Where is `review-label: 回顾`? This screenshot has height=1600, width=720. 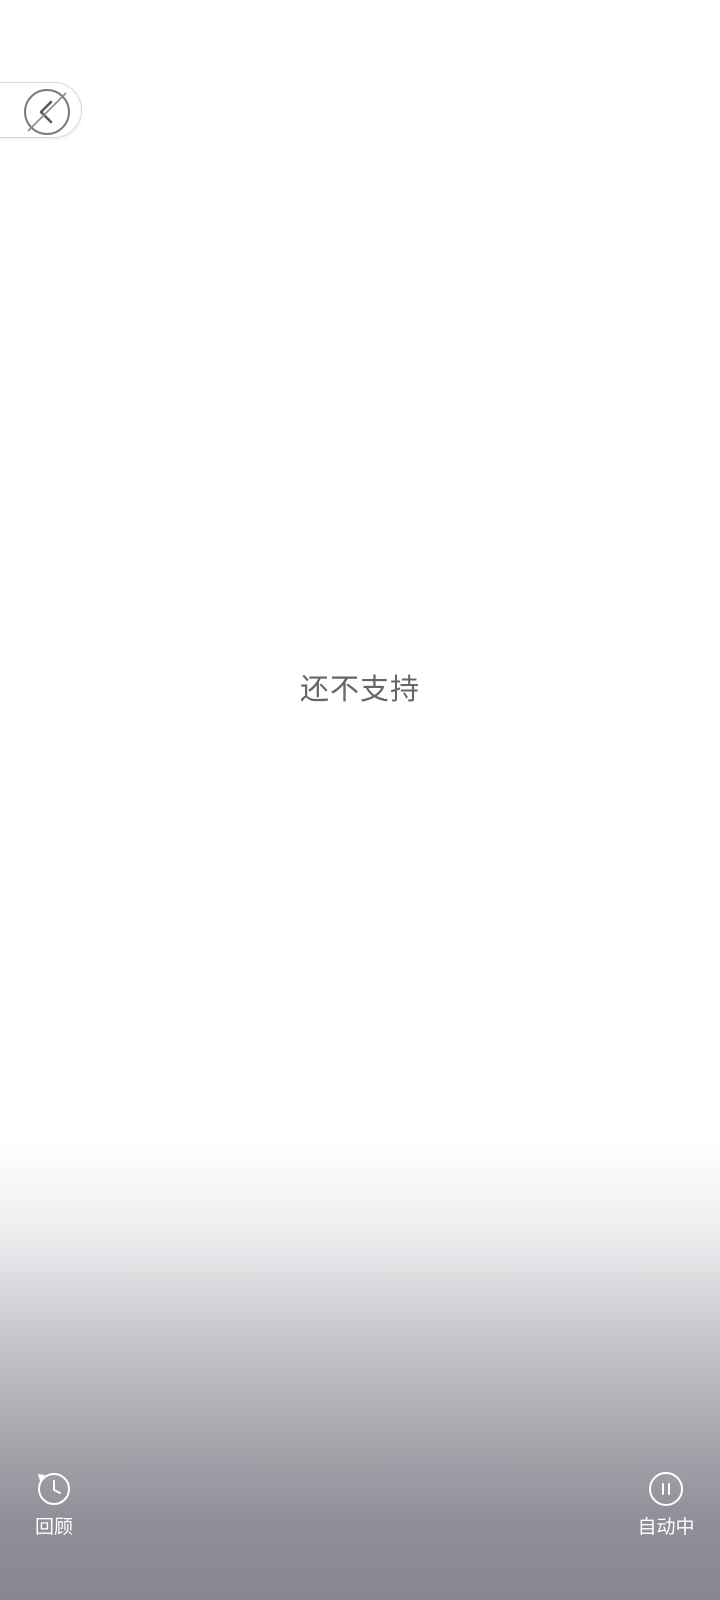 review-label: 回顾 is located at coordinates (53, 1527).